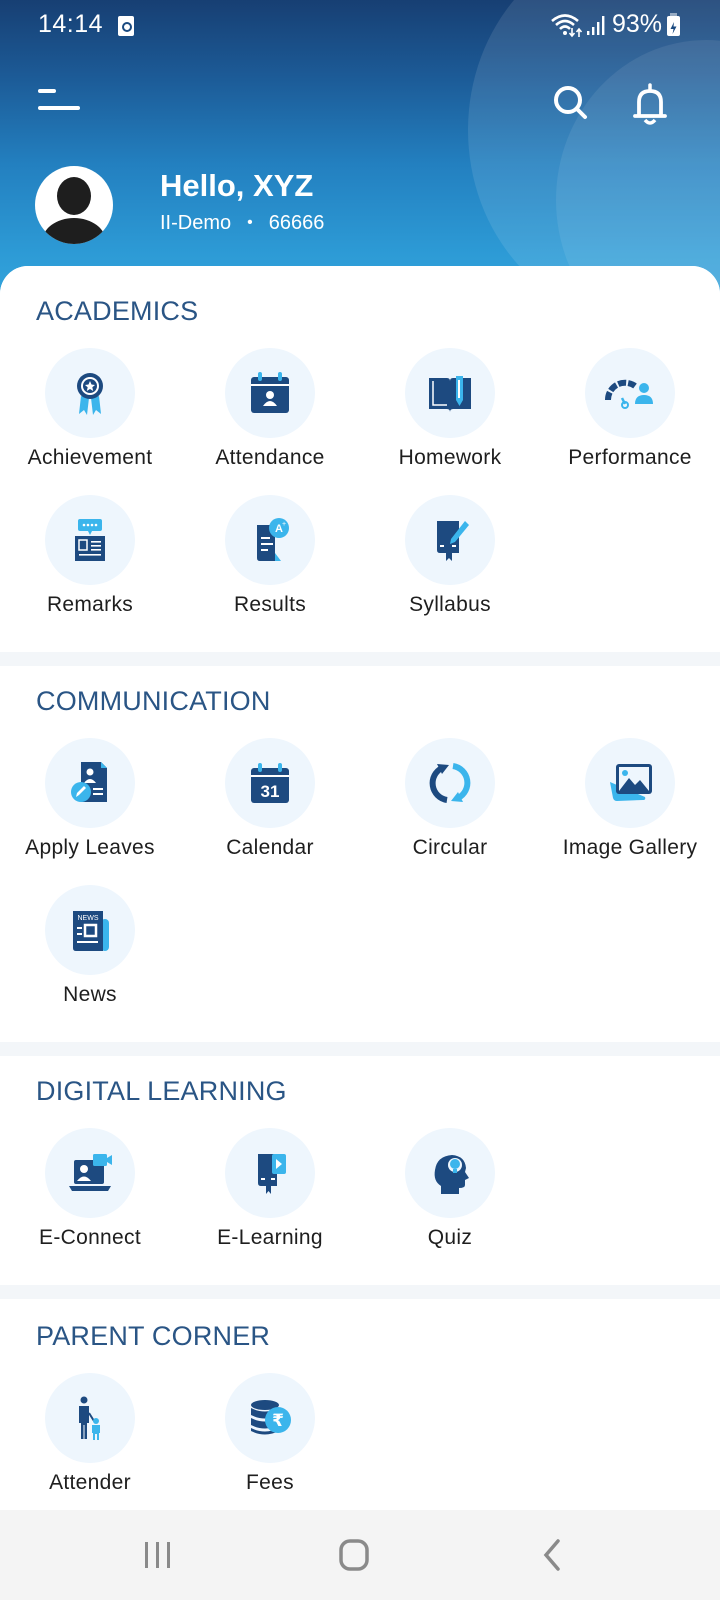  Describe the element at coordinates (596, 25) in the screenshot. I see `signal-icon` at that location.